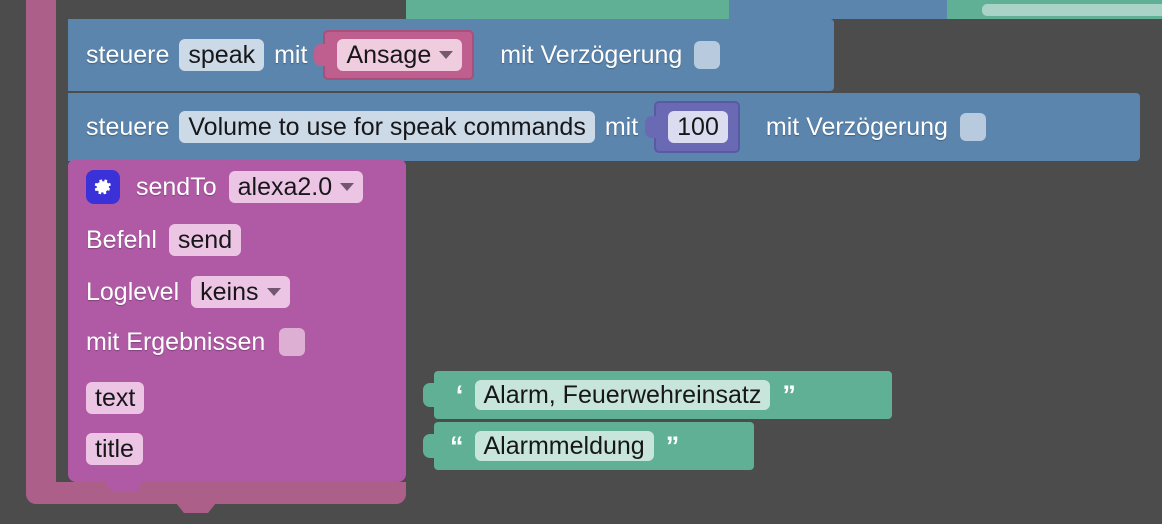  I want to click on sendto-header: sendTo alexa2.0, so click(225, 187).